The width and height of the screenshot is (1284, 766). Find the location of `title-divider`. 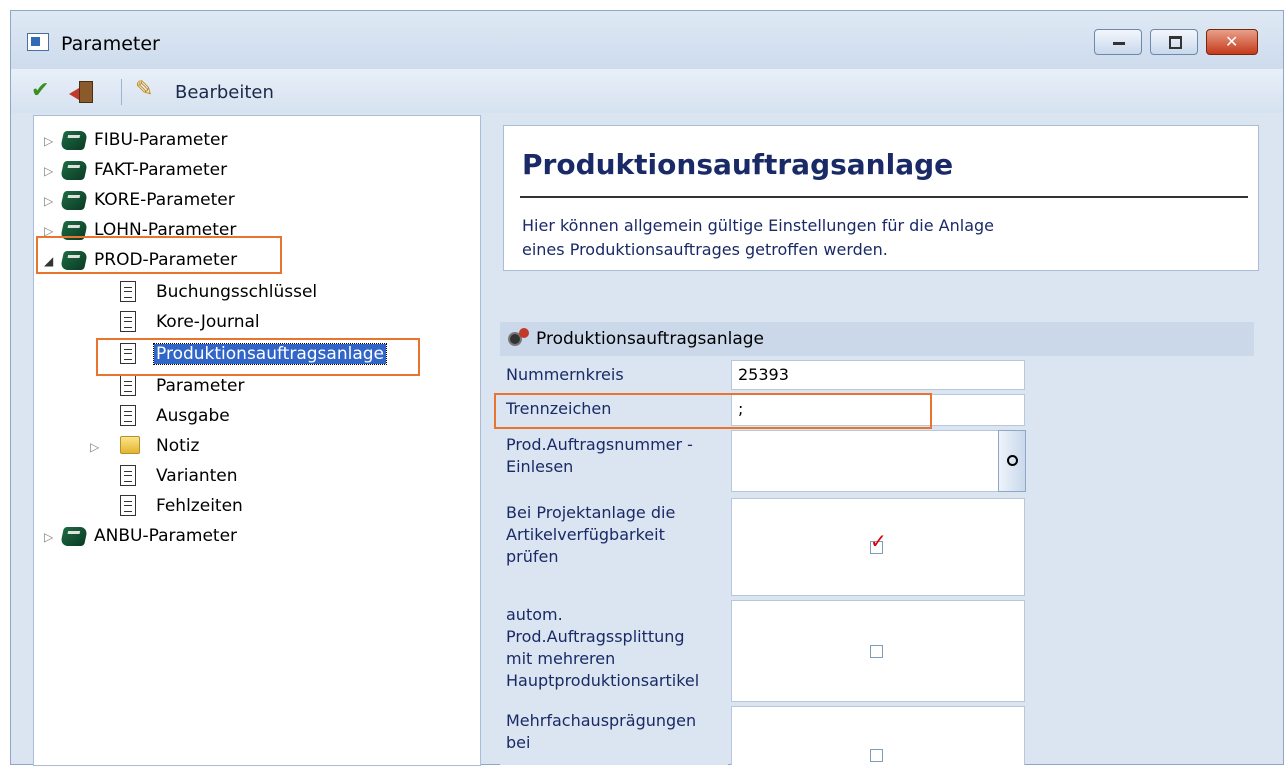

title-divider is located at coordinates (884, 197).